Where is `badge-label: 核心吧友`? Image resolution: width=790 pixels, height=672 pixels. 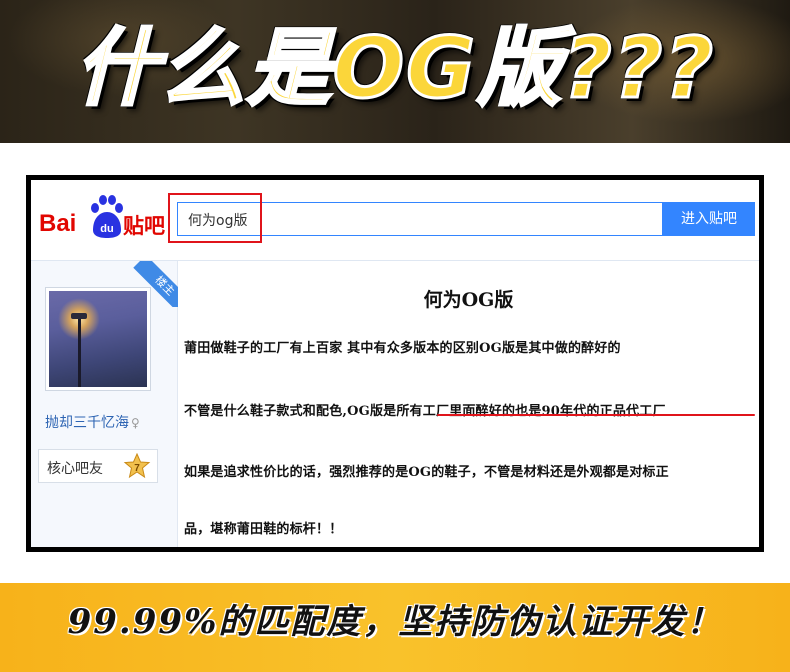
badge-label: 核心吧友 is located at coordinates (75, 469).